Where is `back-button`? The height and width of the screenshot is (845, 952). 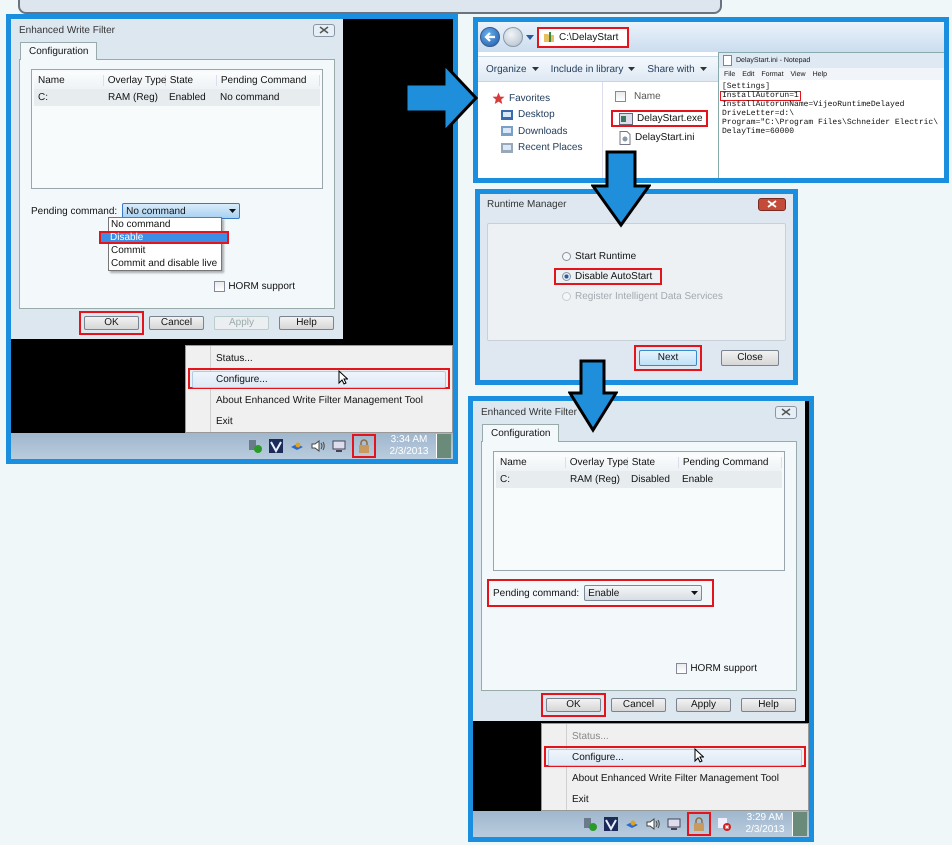 back-button is located at coordinates (490, 37).